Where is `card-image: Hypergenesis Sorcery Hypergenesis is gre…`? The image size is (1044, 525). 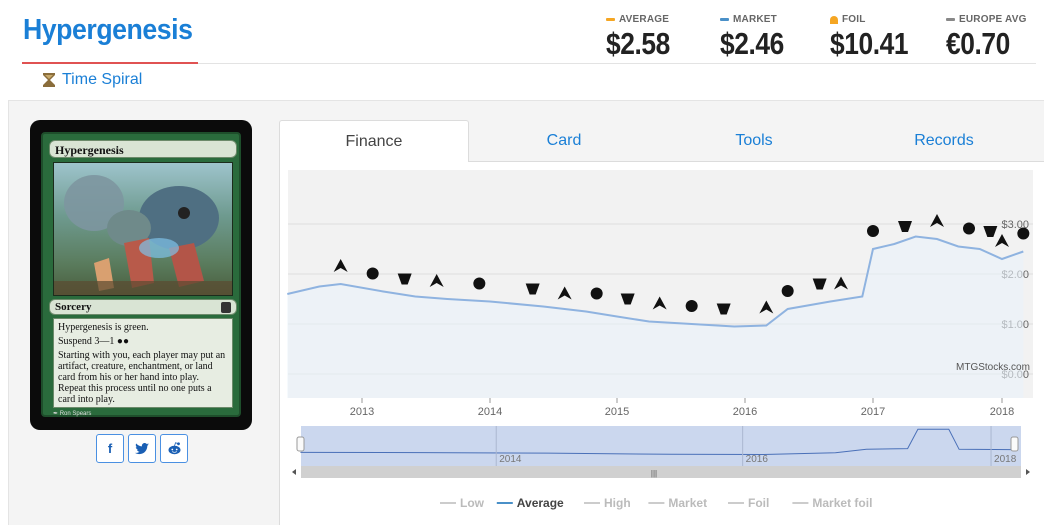 card-image: Hypergenesis Sorcery Hypergenesis is gre… is located at coordinates (141, 275).